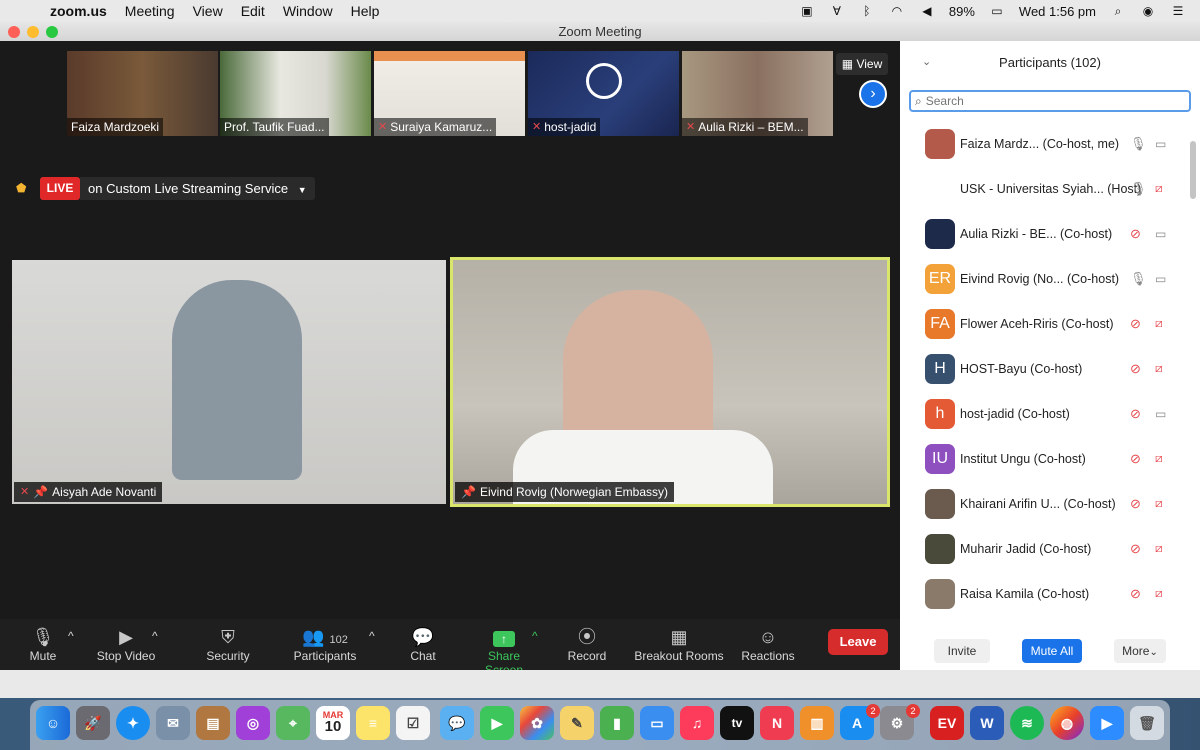  What do you see at coordinates (657, 723) in the screenshot?
I see `keynote-icon: ▭` at bounding box center [657, 723].